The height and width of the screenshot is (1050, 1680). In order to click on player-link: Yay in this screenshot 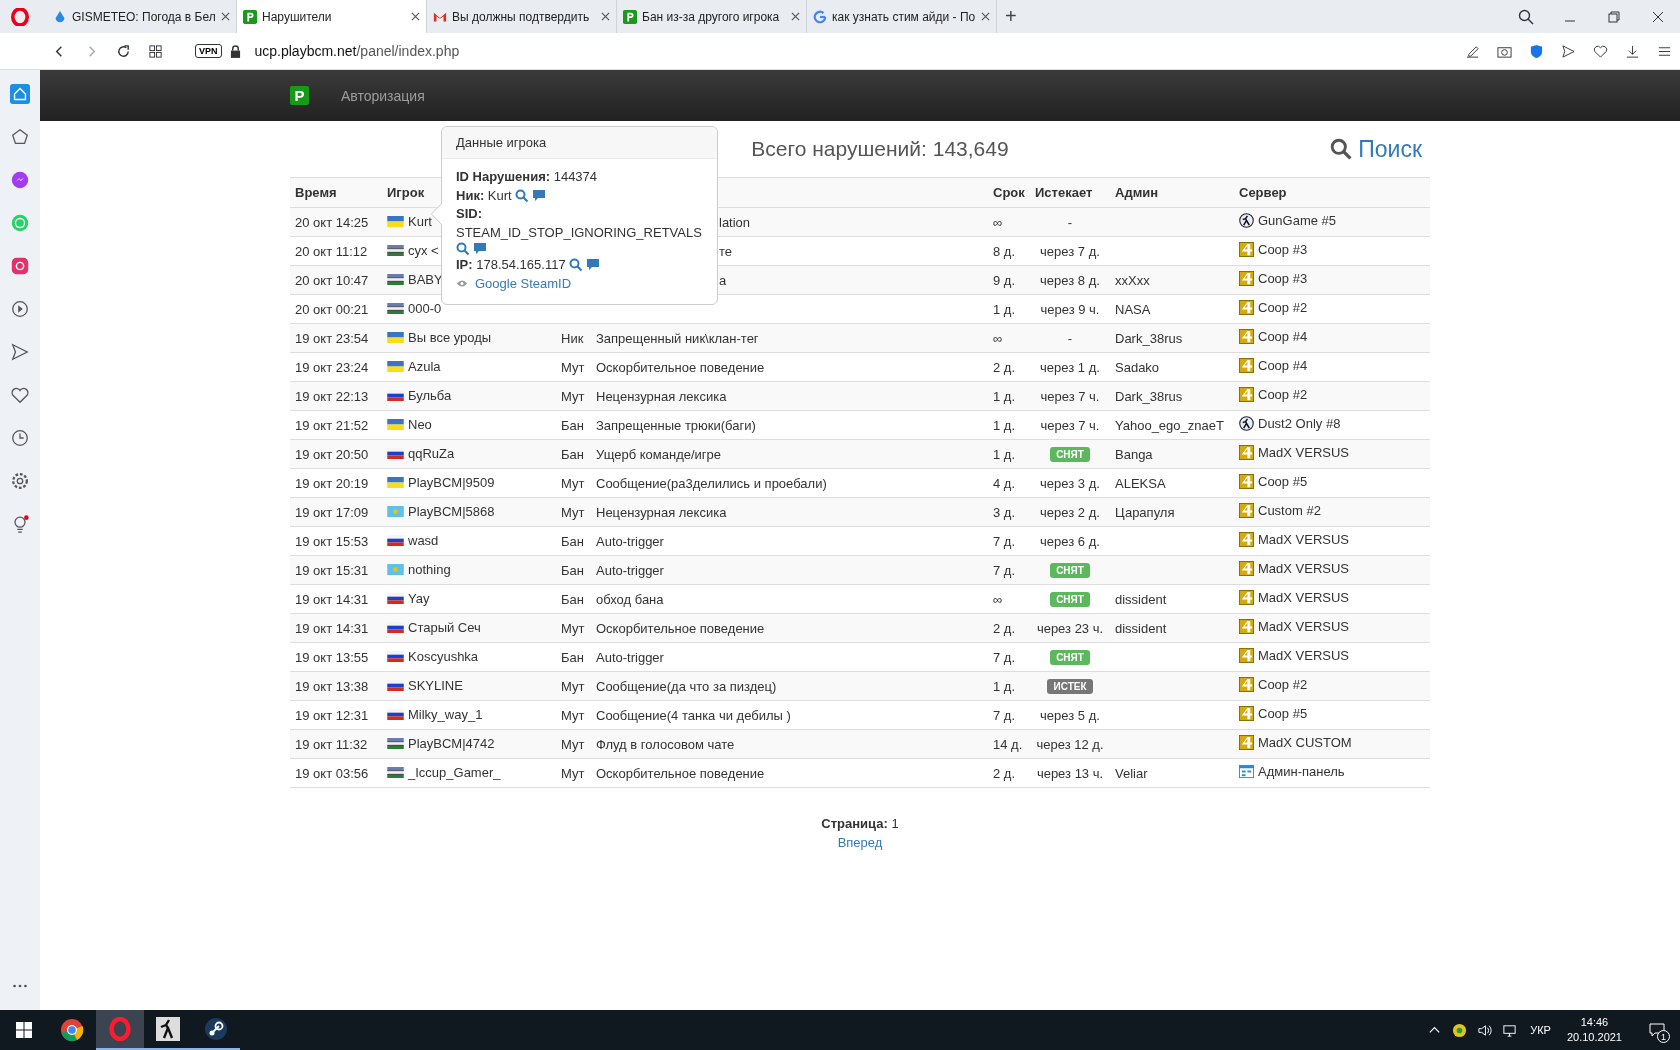, I will do `click(419, 598)`.